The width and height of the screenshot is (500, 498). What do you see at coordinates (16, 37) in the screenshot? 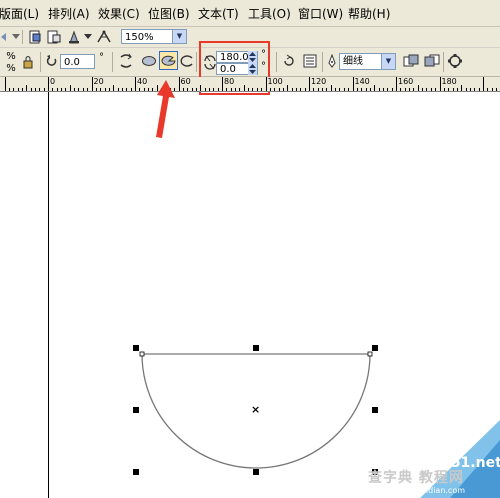
I see `dropdown-arrow-icon` at bounding box center [16, 37].